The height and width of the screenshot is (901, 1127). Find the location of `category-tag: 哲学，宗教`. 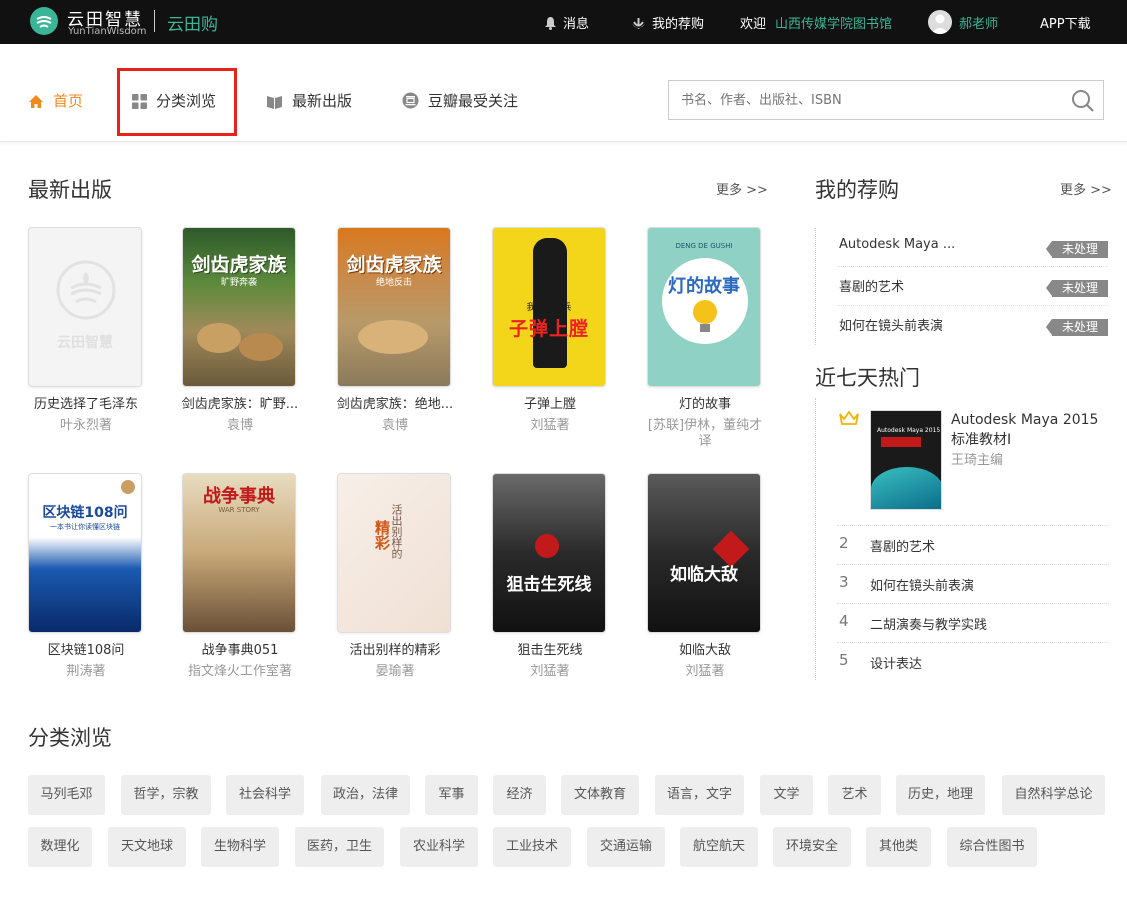

category-tag: 哲学，宗教 is located at coordinates (166, 795).